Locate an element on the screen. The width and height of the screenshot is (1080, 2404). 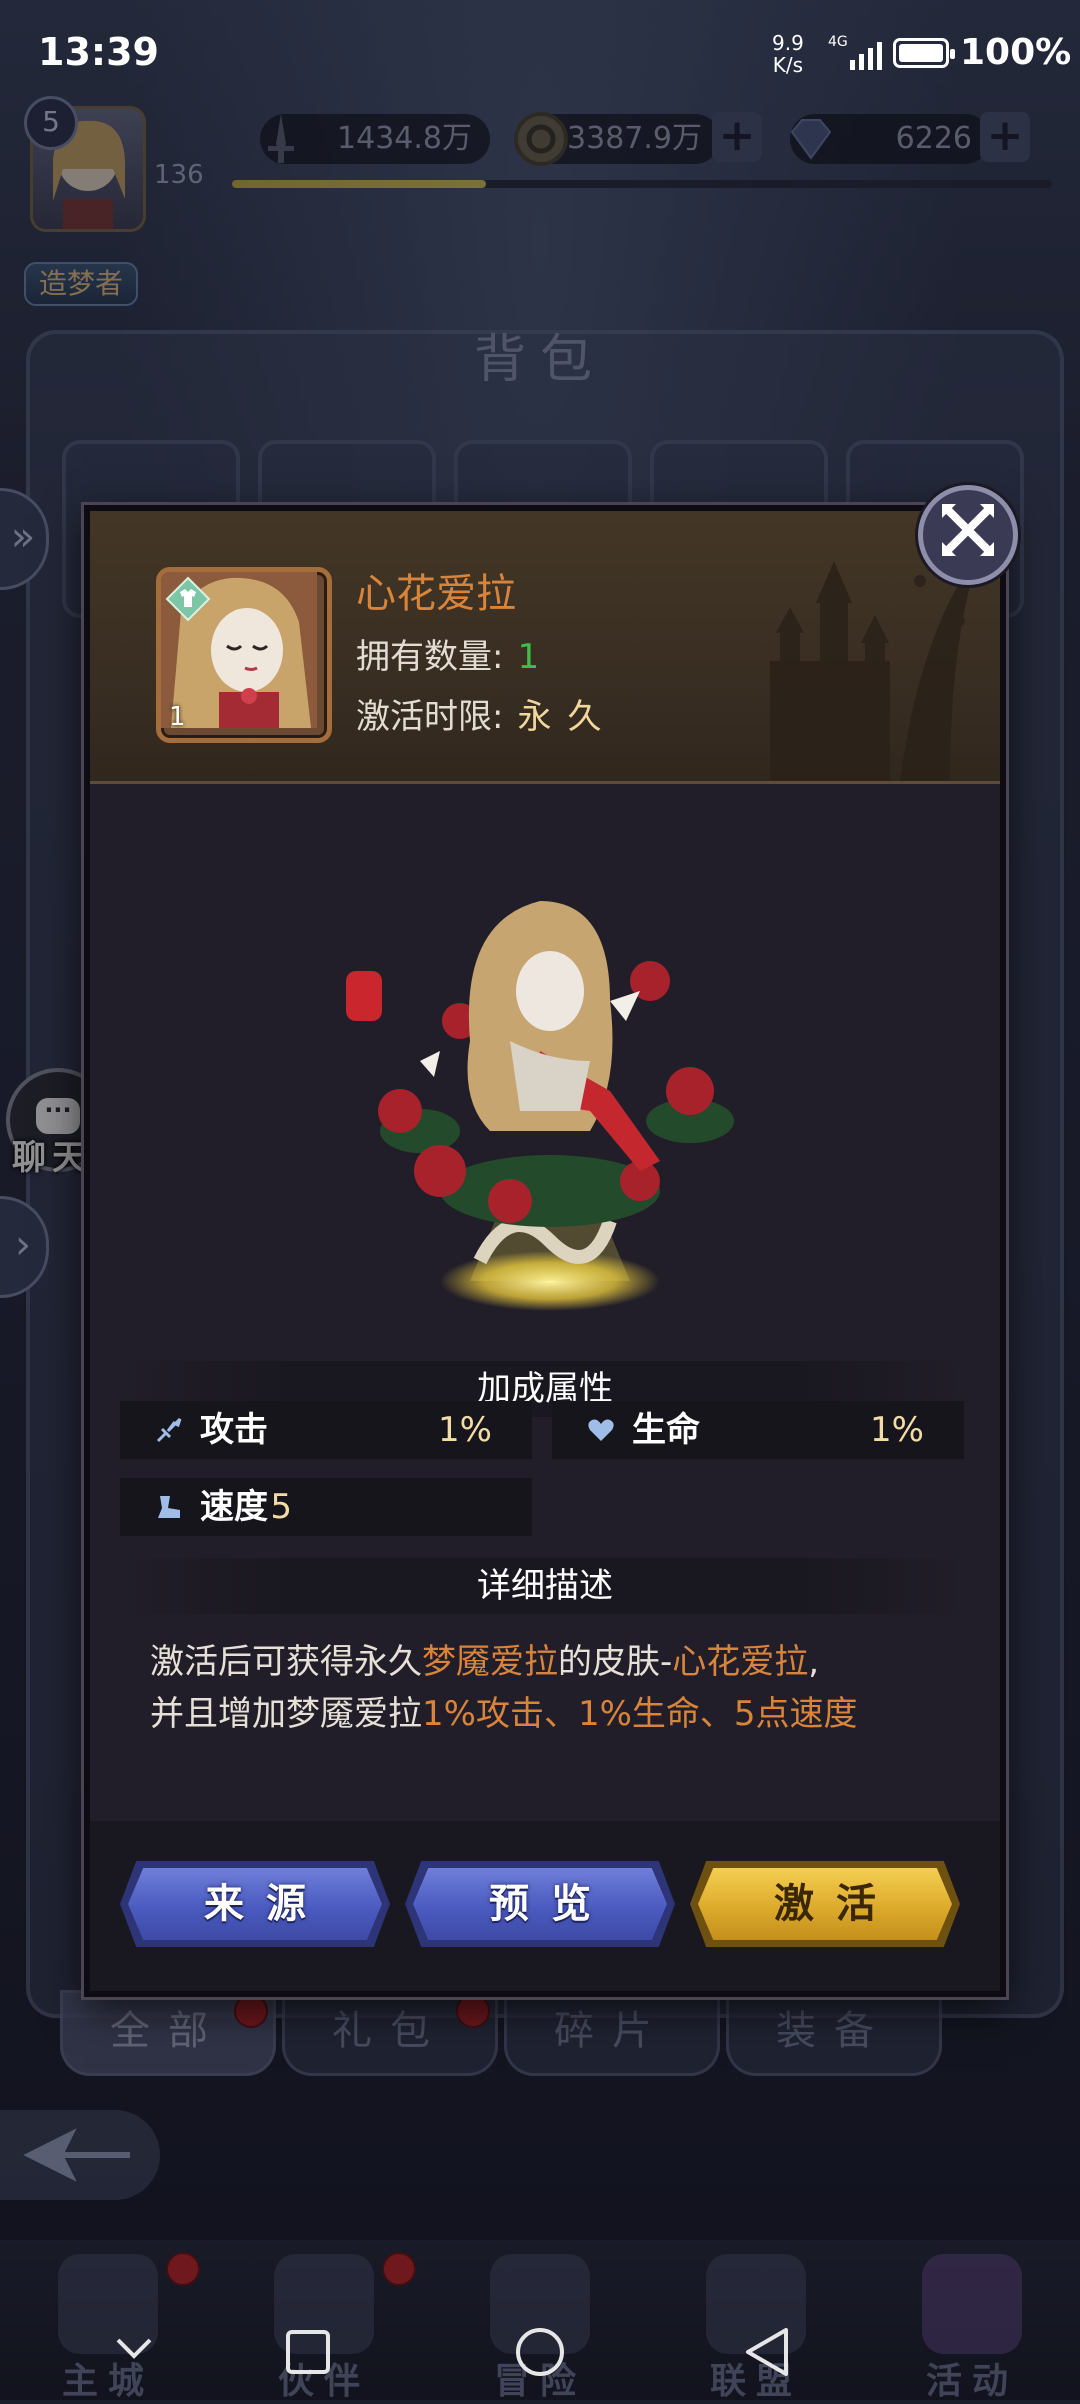
description-highlight: 1%攻击、1%生命、5点速度 is located at coordinates (640, 1714).